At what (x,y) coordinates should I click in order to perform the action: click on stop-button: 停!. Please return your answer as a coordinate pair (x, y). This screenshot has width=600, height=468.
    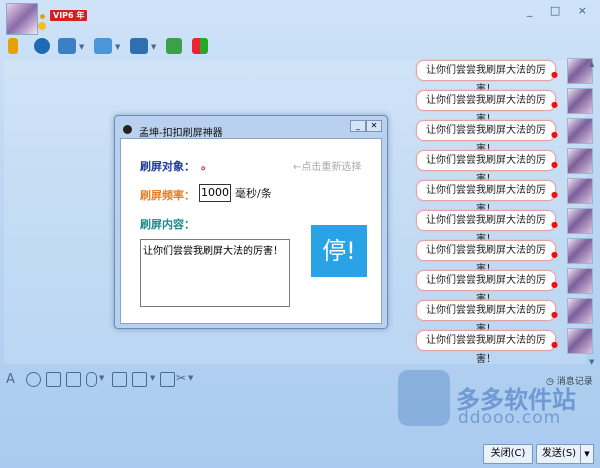
    Looking at the image, I should click on (339, 251).